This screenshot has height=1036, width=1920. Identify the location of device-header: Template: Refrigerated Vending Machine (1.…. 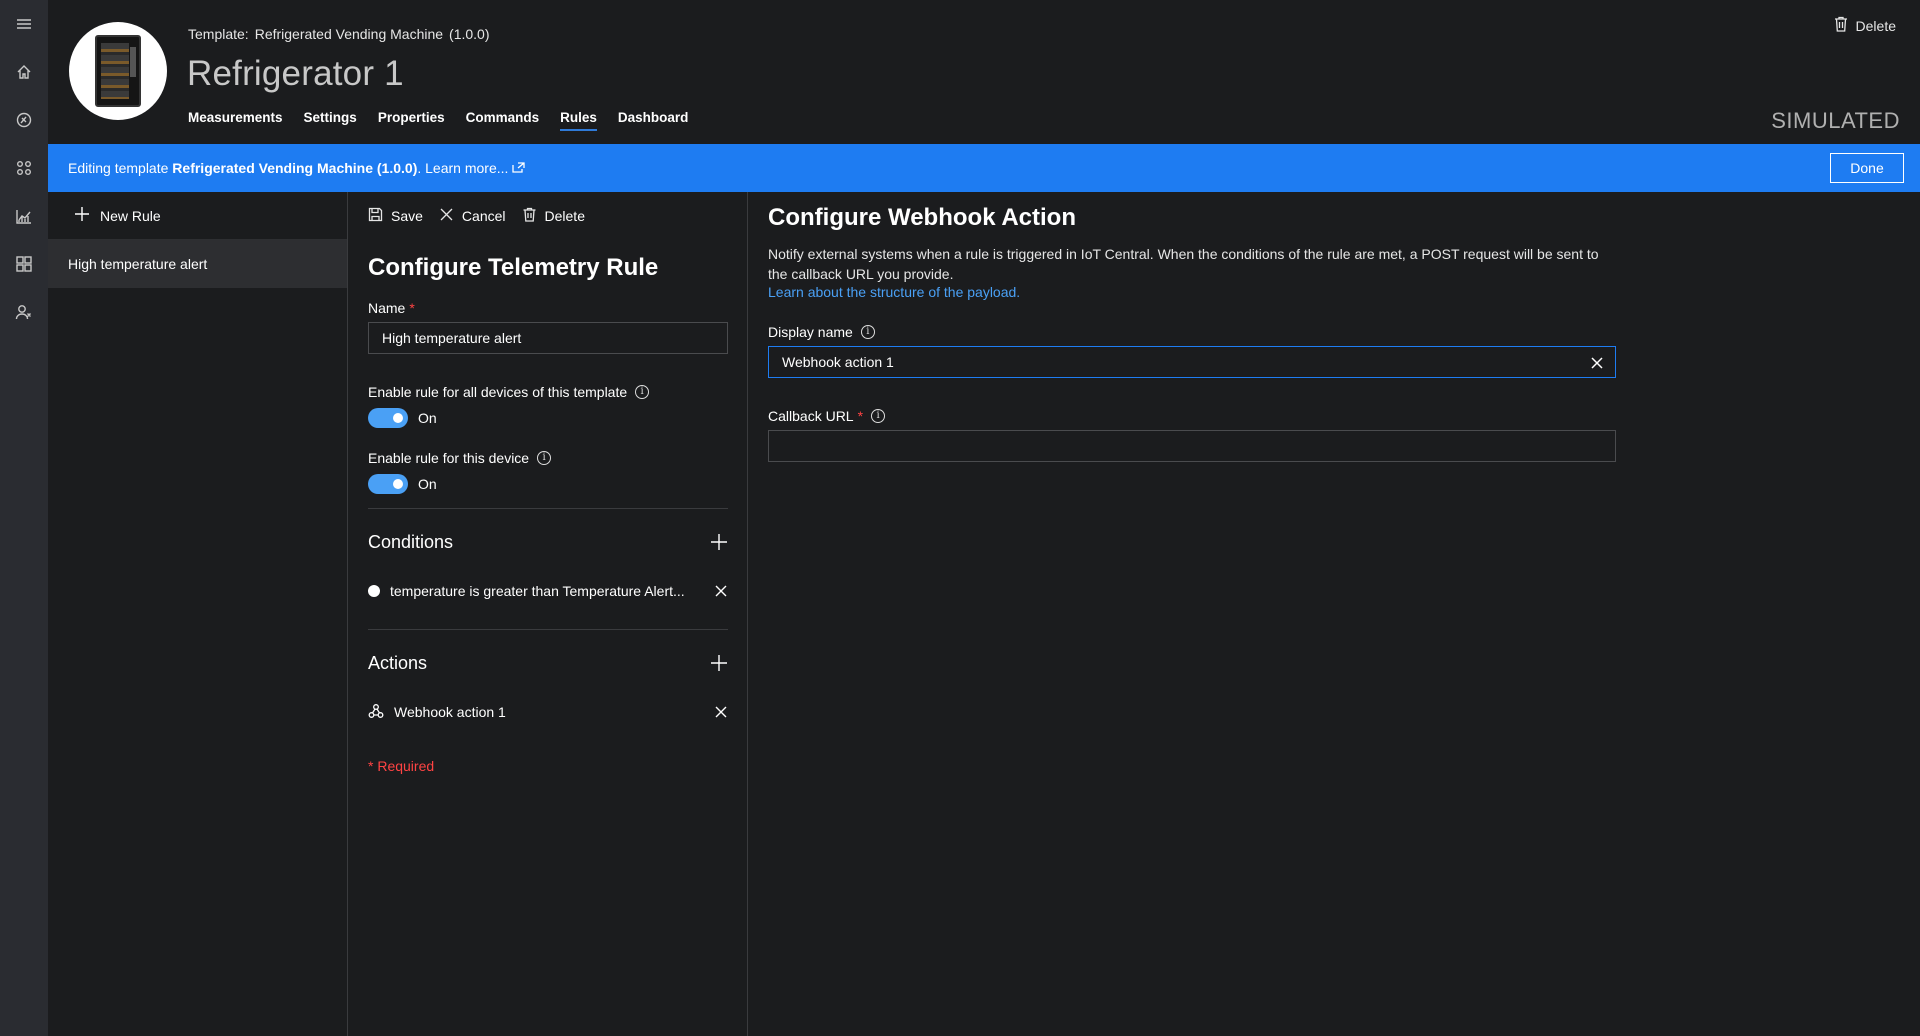
(984, 72).